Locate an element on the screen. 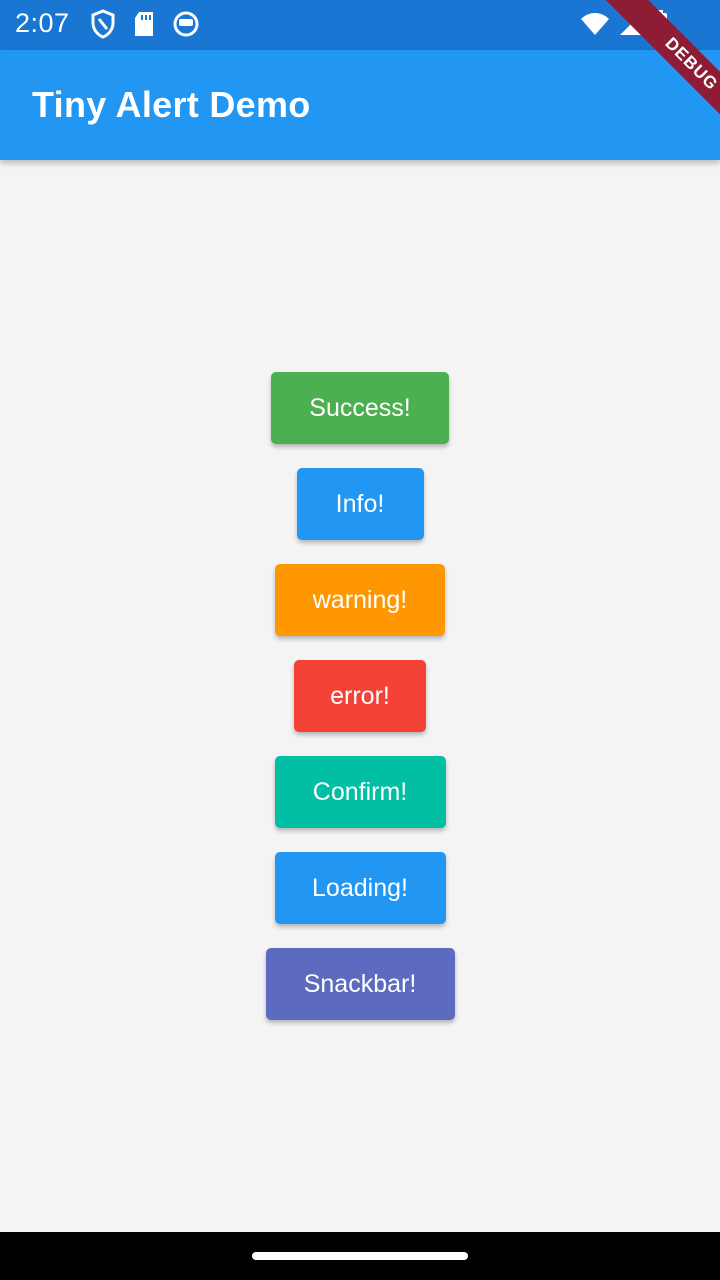  home-gesture-handle is located at coordinates (360, 1256).